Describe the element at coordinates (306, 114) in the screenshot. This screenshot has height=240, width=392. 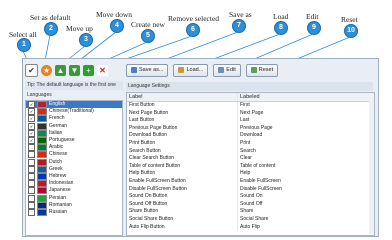
I see `cell-labeled: Next Page` at that location.